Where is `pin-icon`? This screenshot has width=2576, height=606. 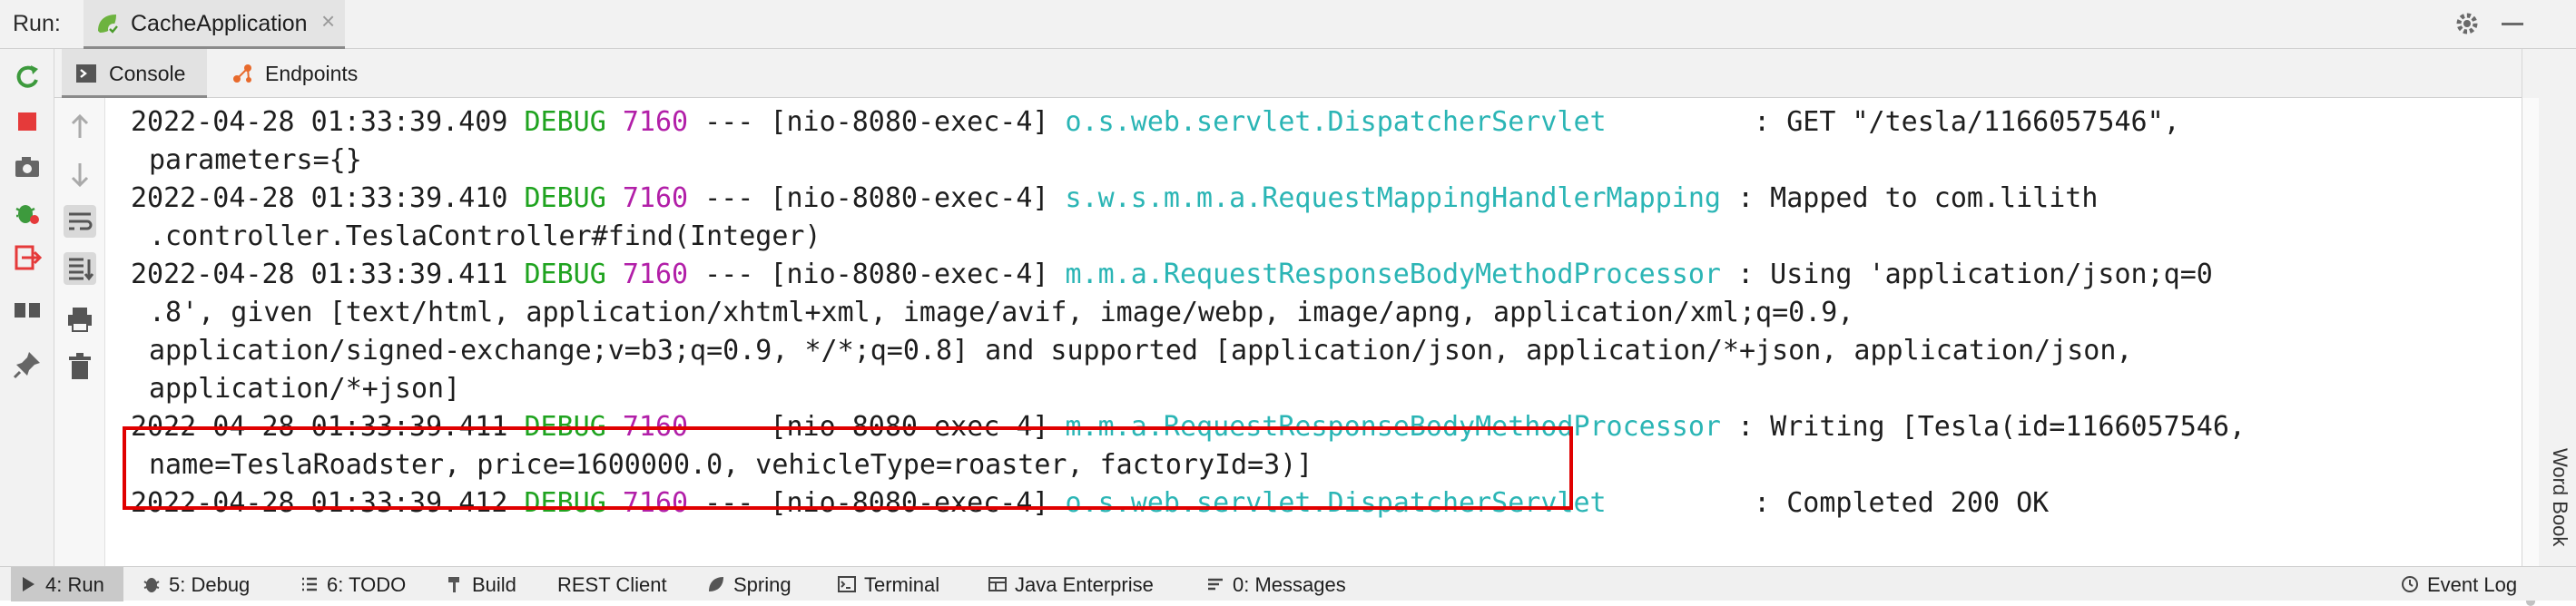 pin-icon is located at coordinates (27, 364).